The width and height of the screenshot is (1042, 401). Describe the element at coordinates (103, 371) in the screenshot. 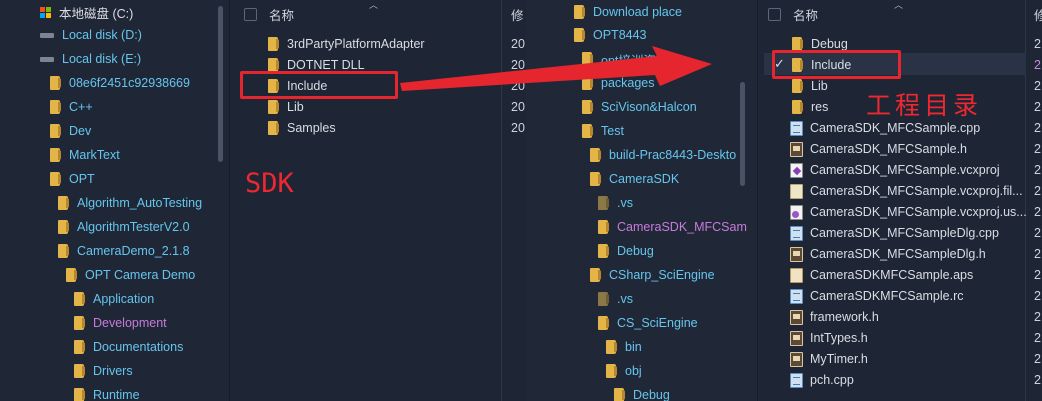

I see `nav-item-folder: Drivers` at that location.